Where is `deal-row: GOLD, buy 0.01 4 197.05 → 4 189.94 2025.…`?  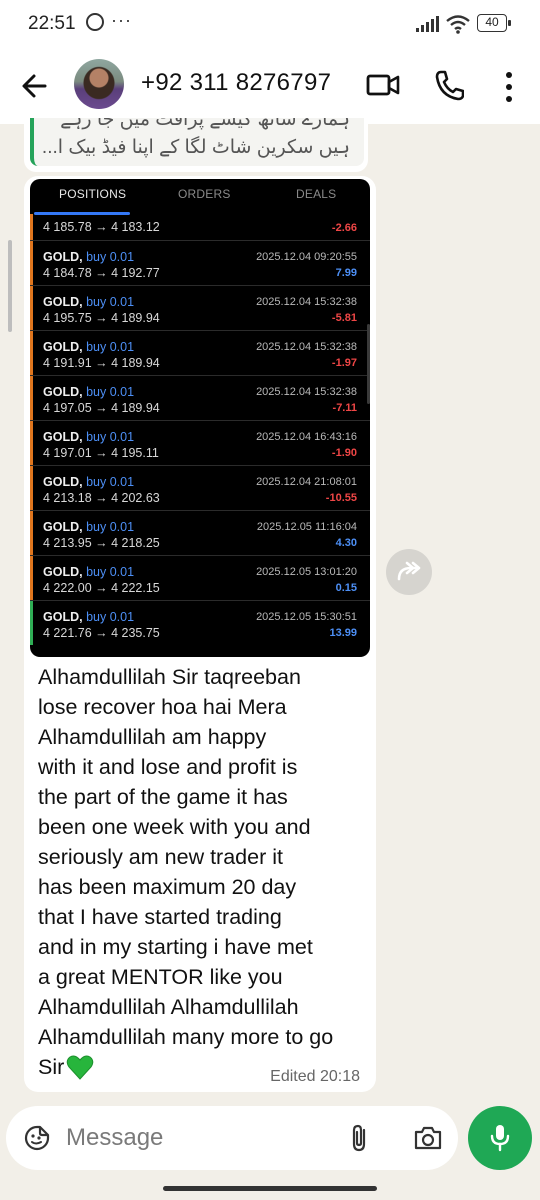
deal-row: GOLD, buy 0.01 4 197.05 → 4 189.94 2025.… is located at coordinates (200, 398).